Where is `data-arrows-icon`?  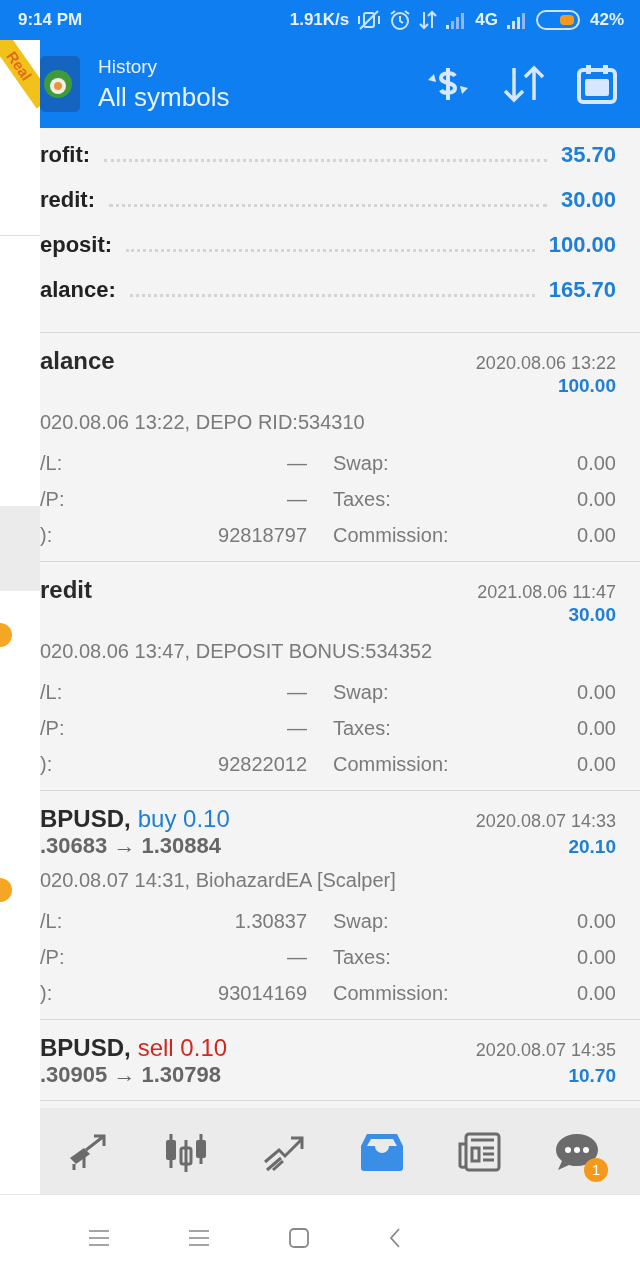 data-arrows-icon is located at coordinates (428, 20).